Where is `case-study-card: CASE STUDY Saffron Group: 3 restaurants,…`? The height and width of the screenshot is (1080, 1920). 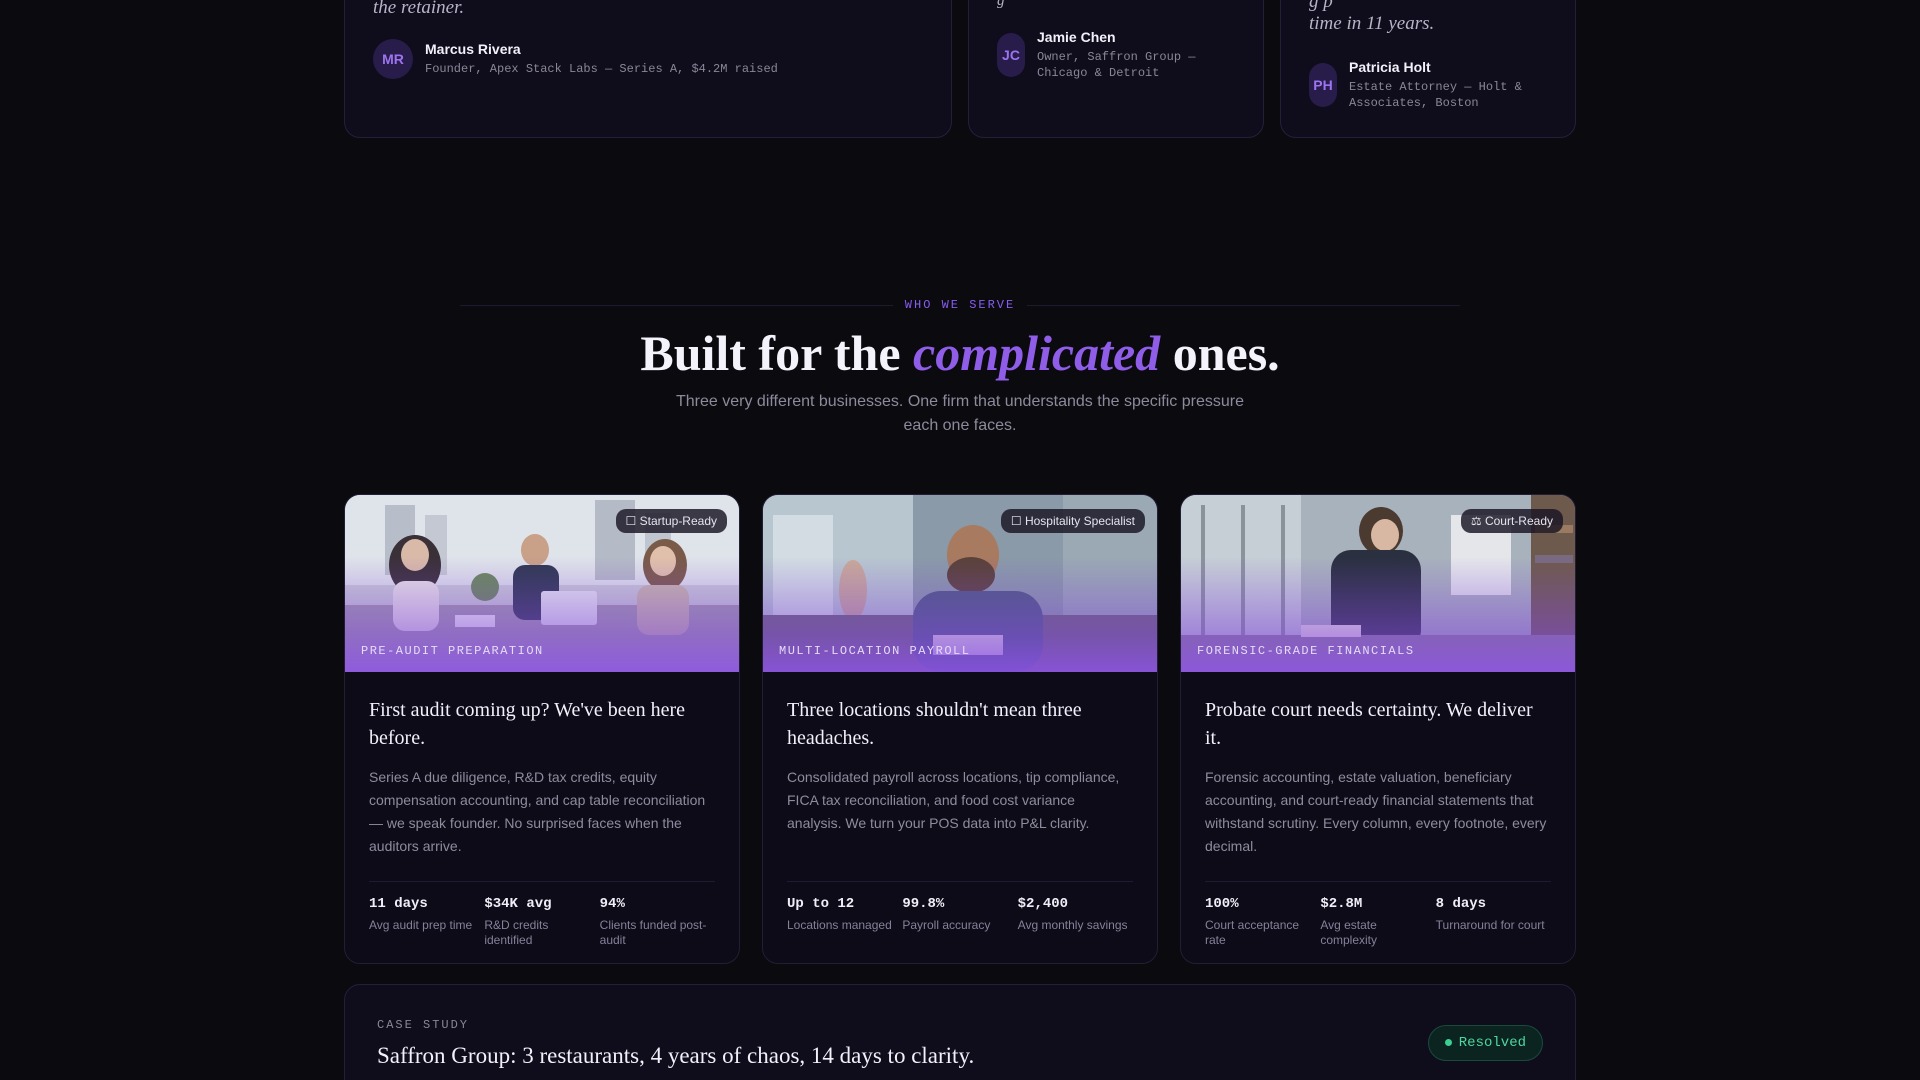
case-study-card: CASE STUDY Saffron Group: 3 restaurants,… is located at coordinates (960, 1032).